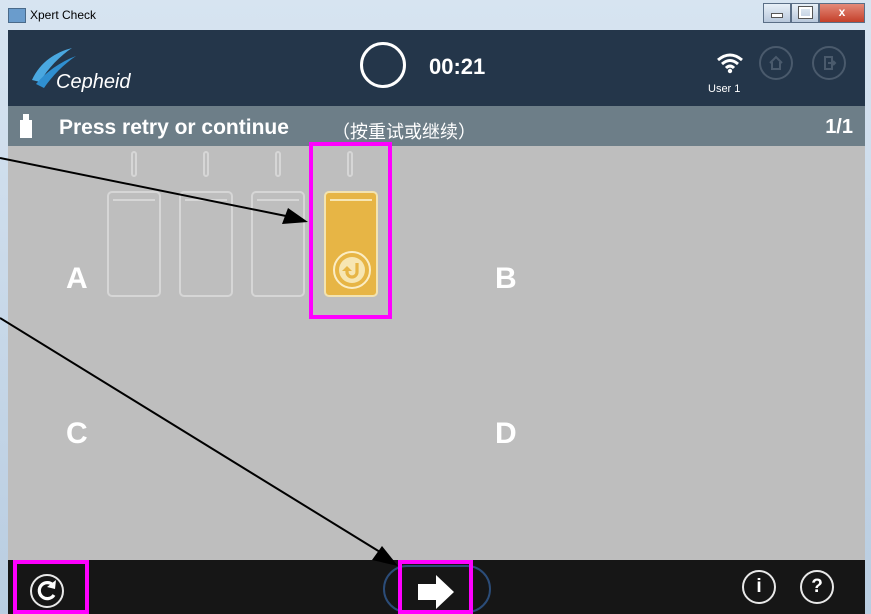 The width and height of the screenshot is (871, 614). Describe the element at coordinates (842, 13) in the screenshot. I see `close-button: x` at that location.